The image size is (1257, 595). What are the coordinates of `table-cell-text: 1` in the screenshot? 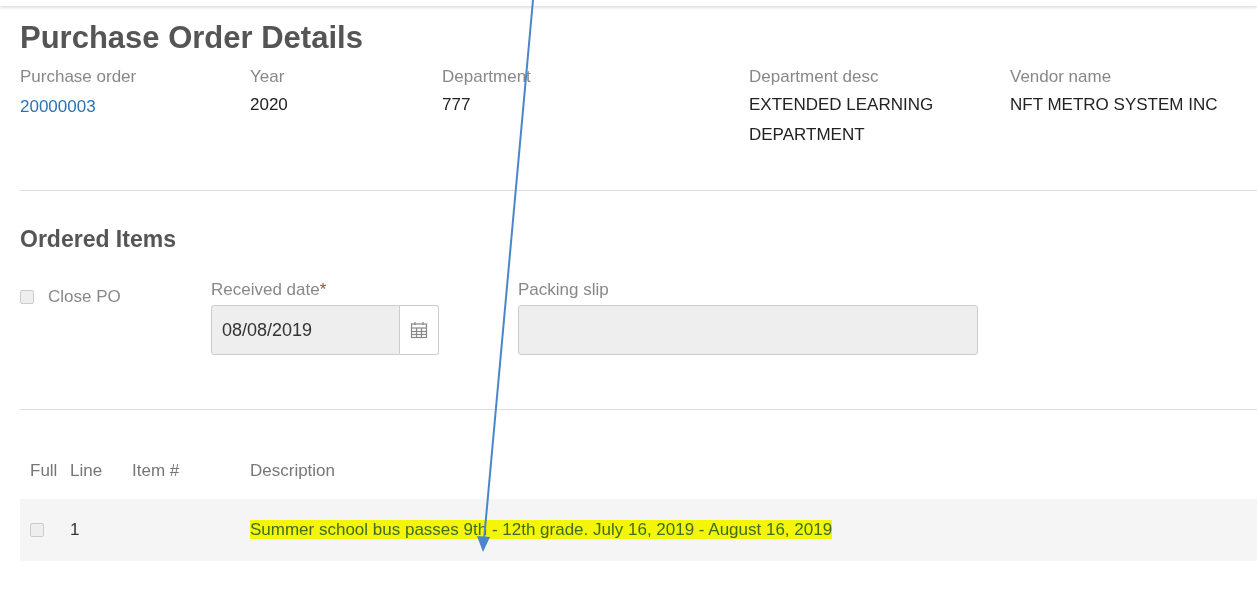 It's located at (75, 530).